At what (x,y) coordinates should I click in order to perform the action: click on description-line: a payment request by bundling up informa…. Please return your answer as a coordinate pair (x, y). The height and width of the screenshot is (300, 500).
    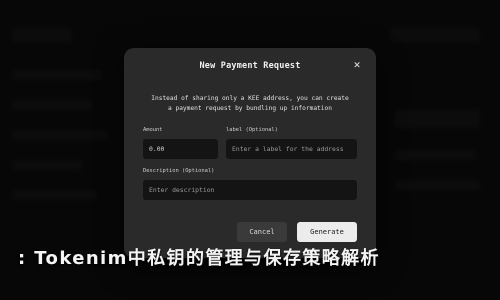
    Looking at the image, I should click on (250, 108).